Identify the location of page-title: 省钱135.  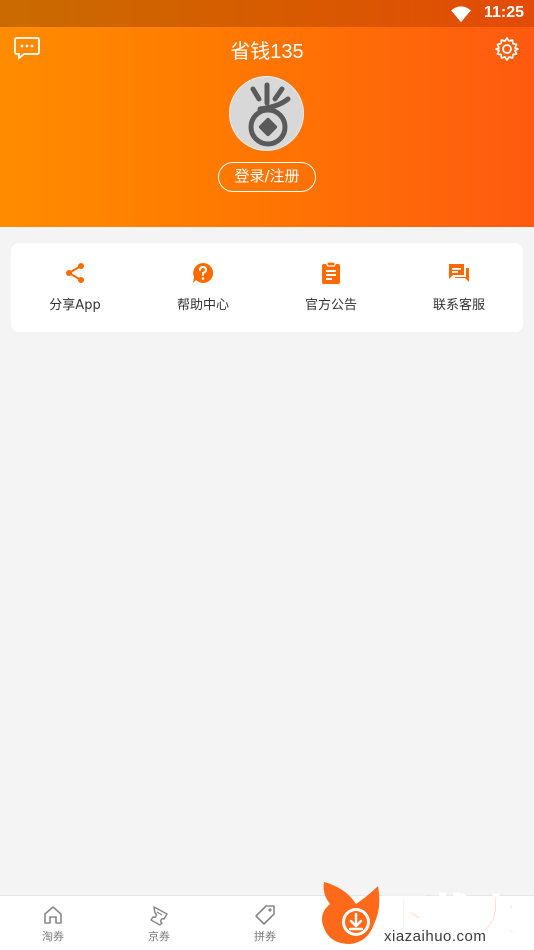
(267, 52).